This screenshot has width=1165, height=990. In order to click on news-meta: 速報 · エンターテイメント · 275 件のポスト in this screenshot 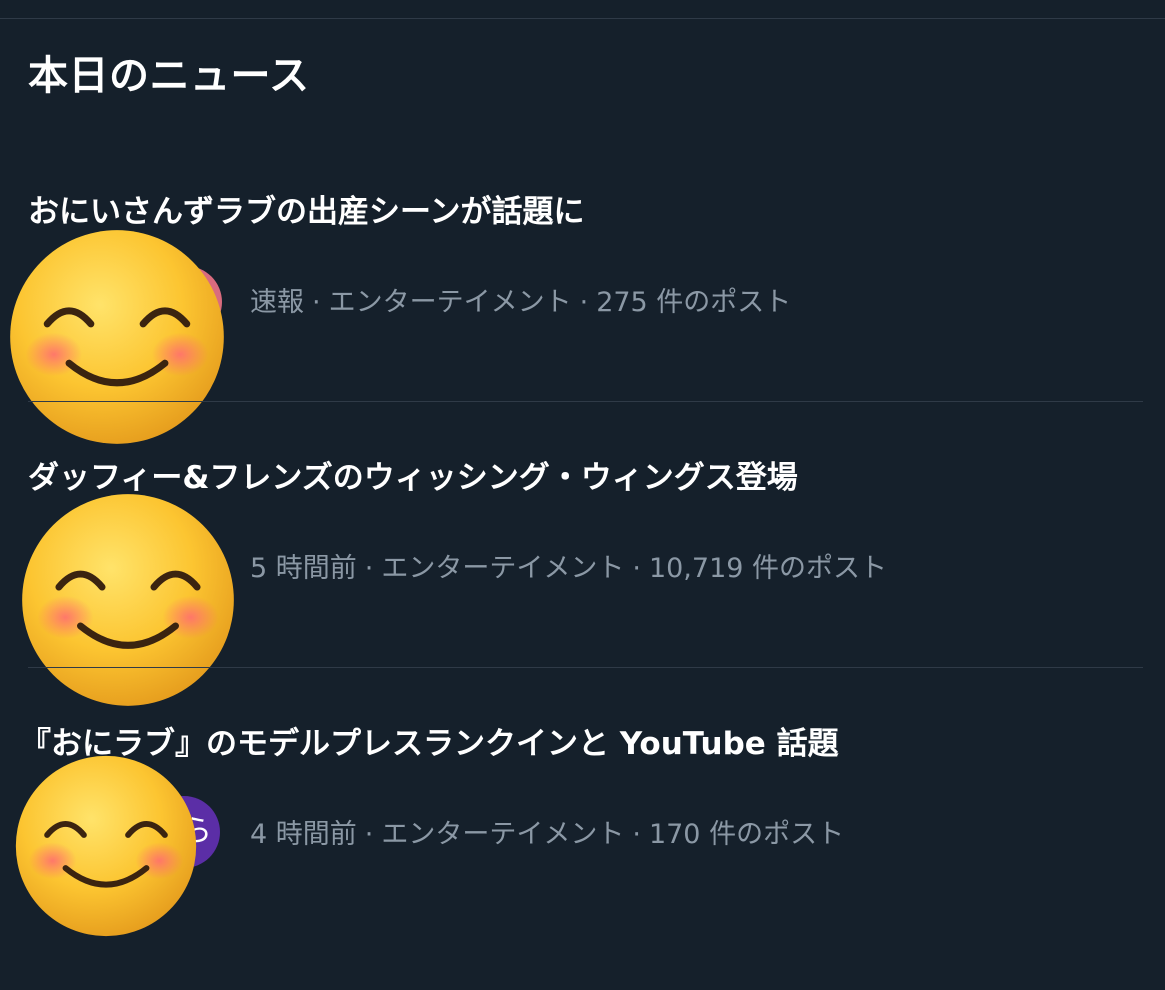, I will do `click(520, 303)`.